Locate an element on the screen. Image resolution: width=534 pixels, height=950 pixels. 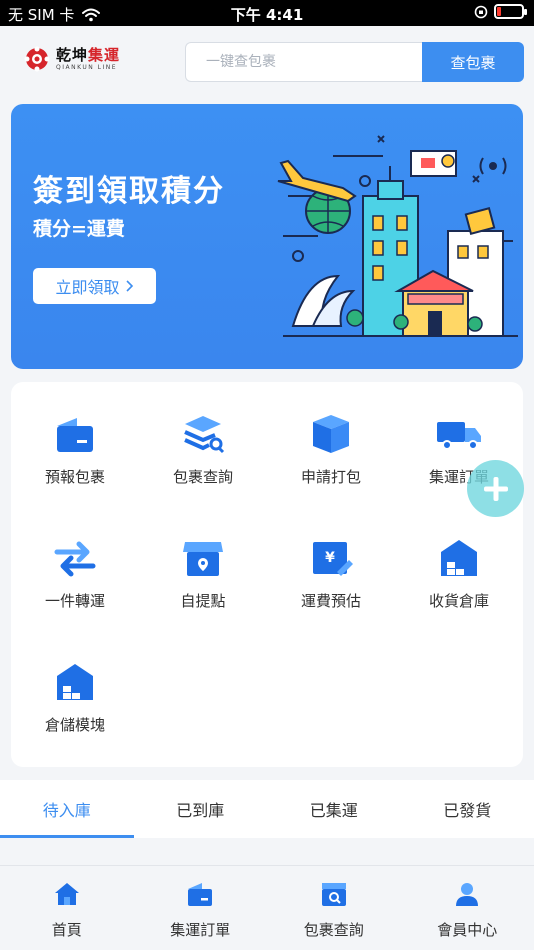
nav-label: 集運訂單 is located at coordinates (200, 930).